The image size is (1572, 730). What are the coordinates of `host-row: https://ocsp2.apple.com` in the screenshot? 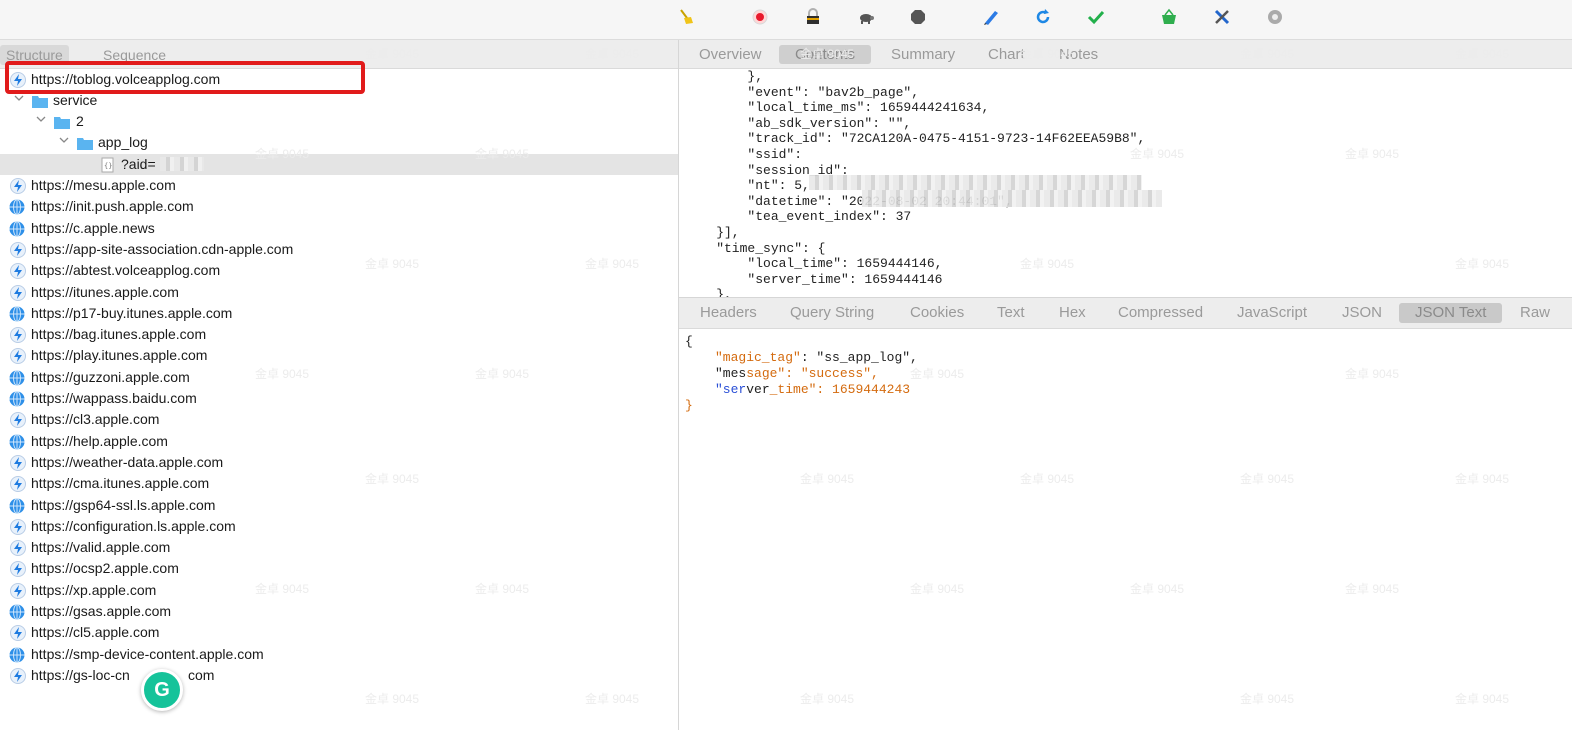 It's located at (339, 568).